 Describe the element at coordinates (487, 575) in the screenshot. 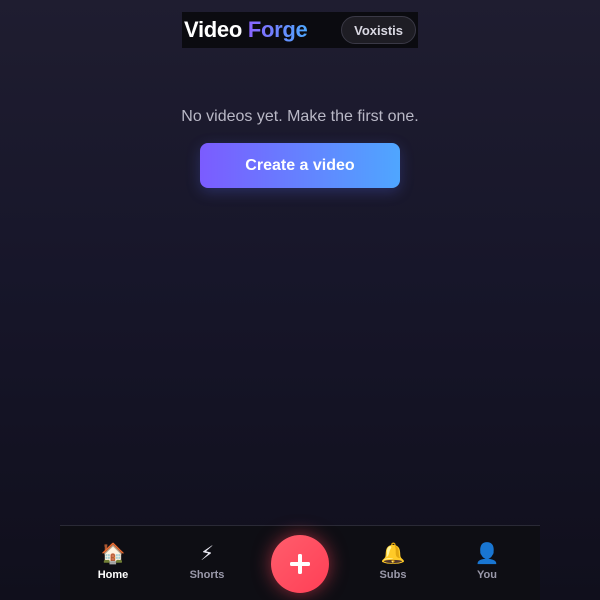

I see `nav-label-you: You` at that location.